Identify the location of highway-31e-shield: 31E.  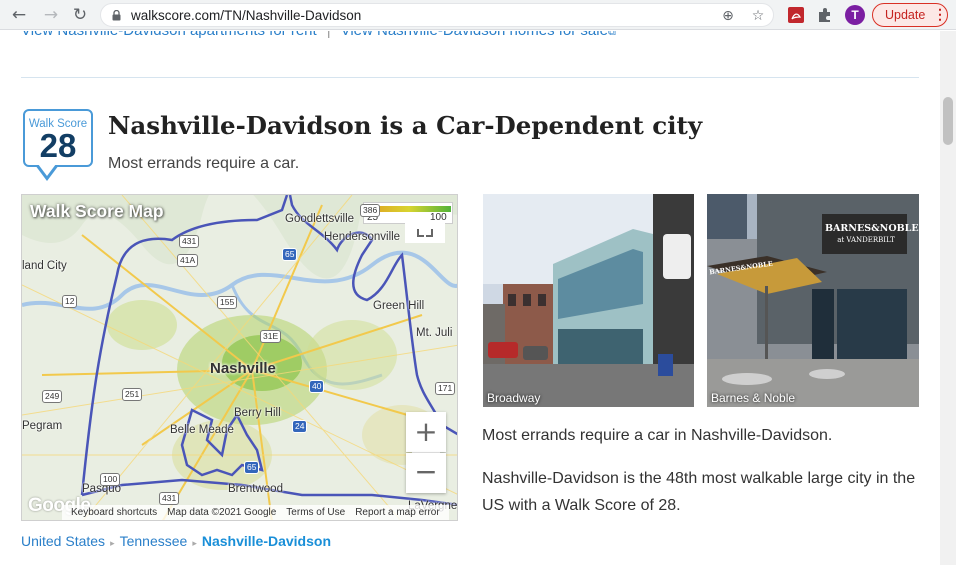
(271, 336).